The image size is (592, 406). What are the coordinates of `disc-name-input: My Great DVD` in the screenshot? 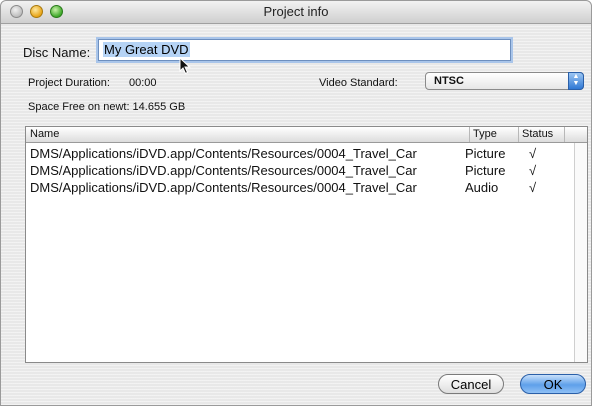 It's located at (304, 50).